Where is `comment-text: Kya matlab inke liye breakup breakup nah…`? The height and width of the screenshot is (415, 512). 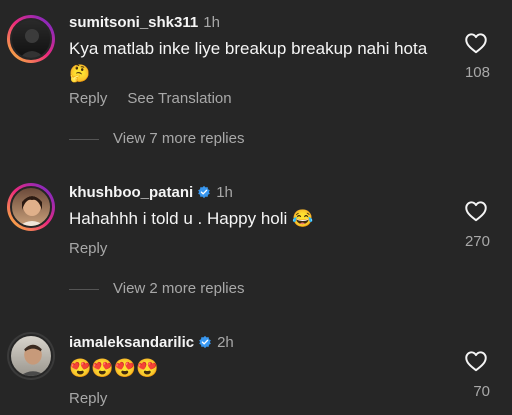 comment-text: Kya matlab inke liye breakup breakup nah… is located at coordinates (248, 61).